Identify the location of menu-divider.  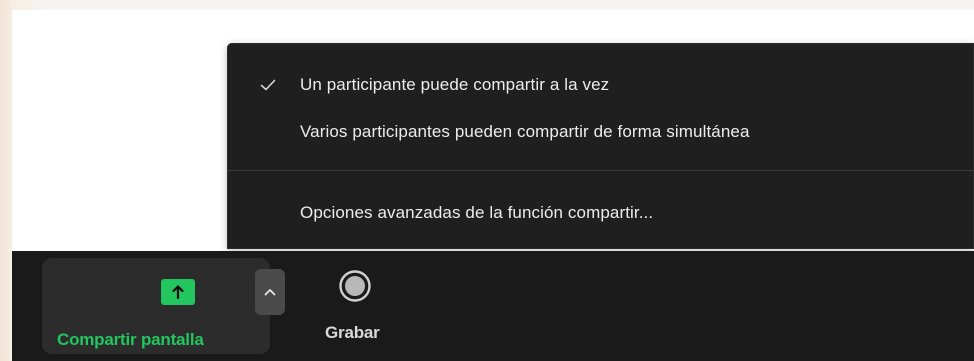
(600, 170).